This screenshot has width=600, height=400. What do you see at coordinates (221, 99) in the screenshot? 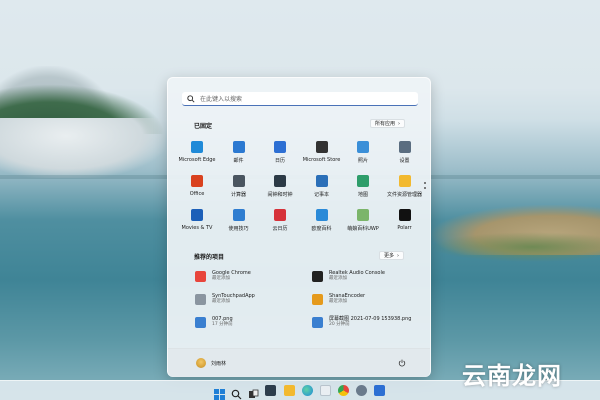
I see `search-placeholder: 在此键入以搜索` at bounding box center [221, 99].